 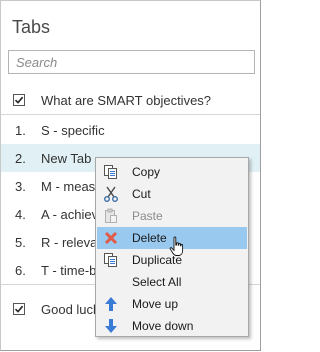 I want to click on item-number: 6., so click(x=20, y=270).